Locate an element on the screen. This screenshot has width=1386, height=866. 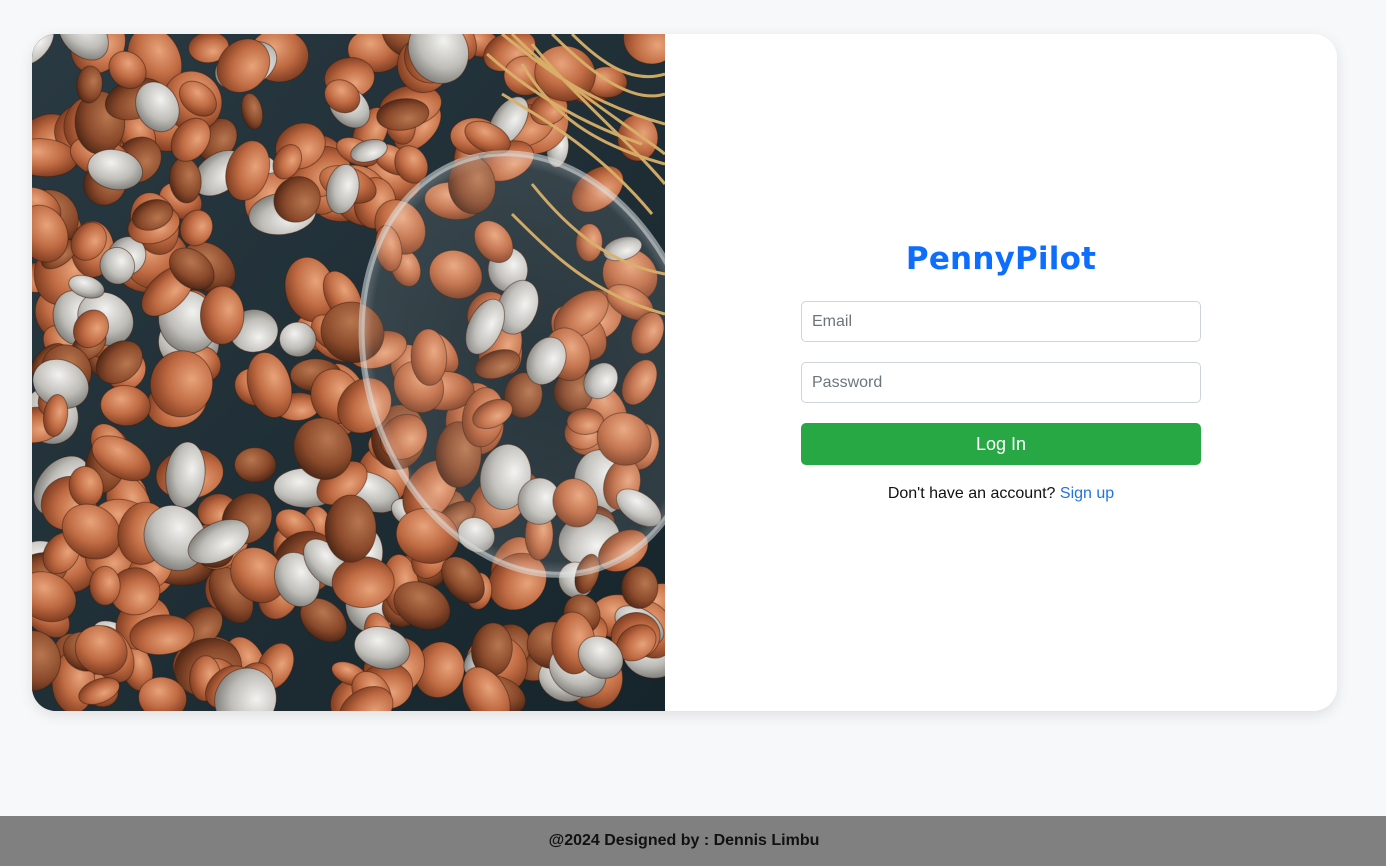
signup-prompt-row: Don't have an account? Sign up is located at coordinates (1001, 494).